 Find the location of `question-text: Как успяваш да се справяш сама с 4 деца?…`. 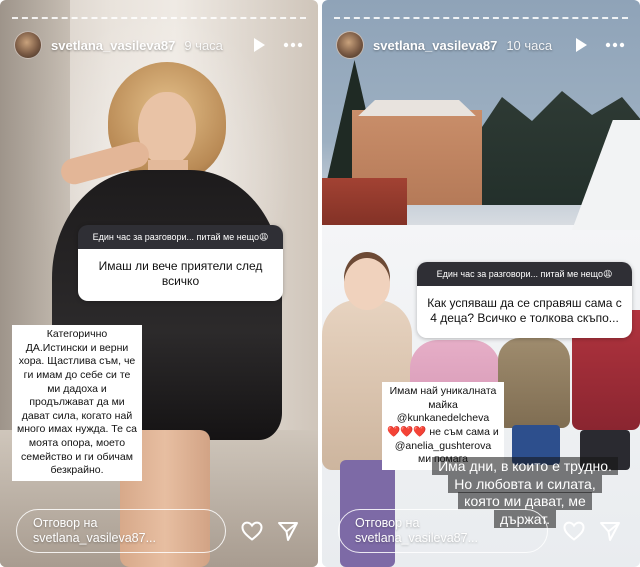

question-text: Как успяваш да се справяш сама с 4 деца?… is located at coordinates (524, 312).